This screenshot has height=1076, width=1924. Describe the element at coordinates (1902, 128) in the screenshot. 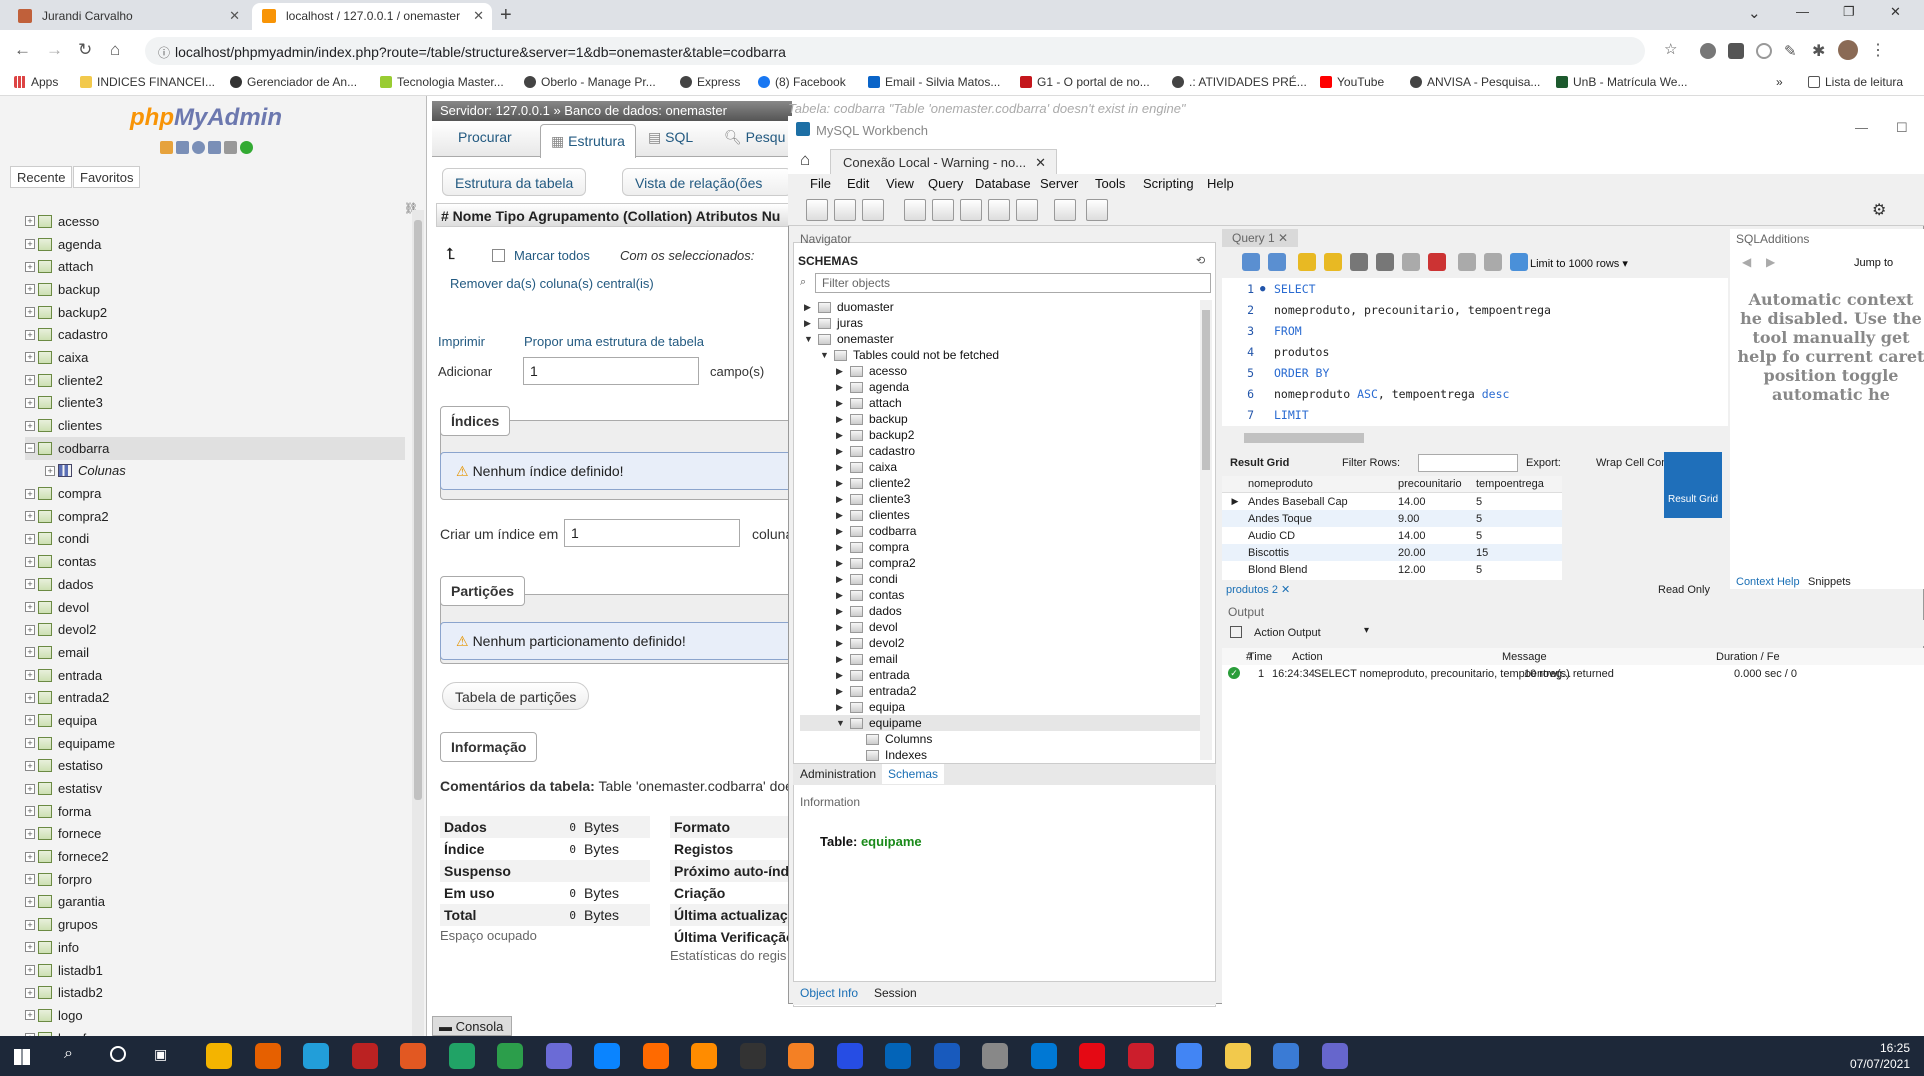

I see `wb-maximize-icon: ☐` at that location.